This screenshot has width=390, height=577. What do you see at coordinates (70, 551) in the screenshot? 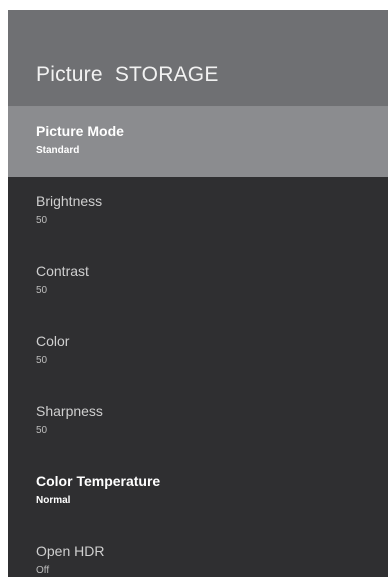
I see `menu-item-label: Open HDR` at bounding box center [70, 551].